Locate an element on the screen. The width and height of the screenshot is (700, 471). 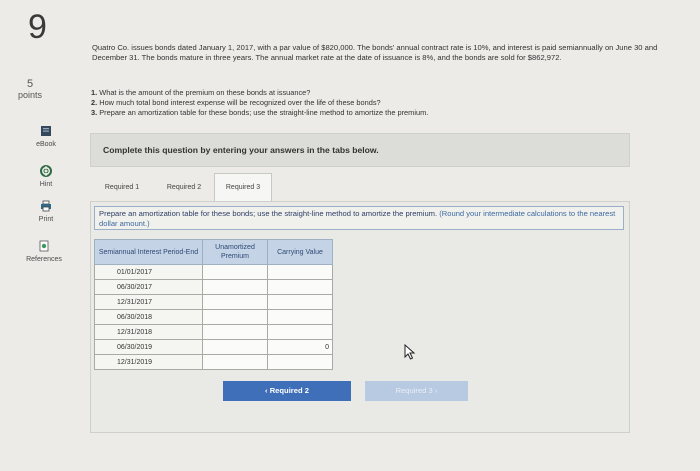
table-row: 01/01/2017 is located at coordinates (213, 272).